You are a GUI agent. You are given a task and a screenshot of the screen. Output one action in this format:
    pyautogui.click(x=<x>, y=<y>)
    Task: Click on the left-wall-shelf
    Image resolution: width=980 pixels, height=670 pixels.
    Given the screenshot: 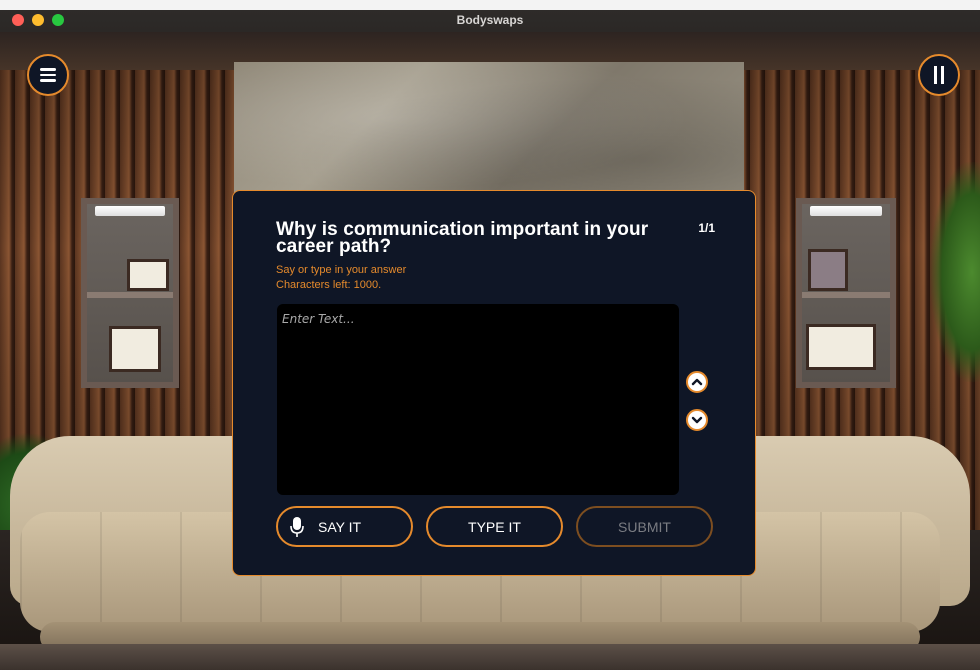 What is the action you would take?
    pyautogui.click(x=130, y=293)
    